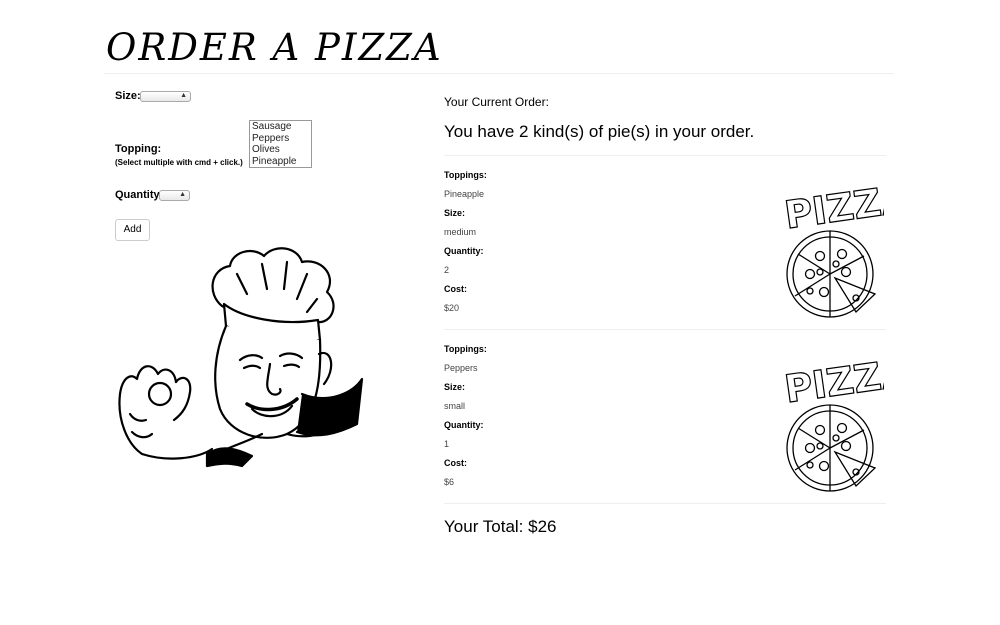 Image resolution: width=1000 pixels, height=625 pixels. Describe the element at coordinates (455, 406) in the screenshot. I see `size-value: small` at that location.